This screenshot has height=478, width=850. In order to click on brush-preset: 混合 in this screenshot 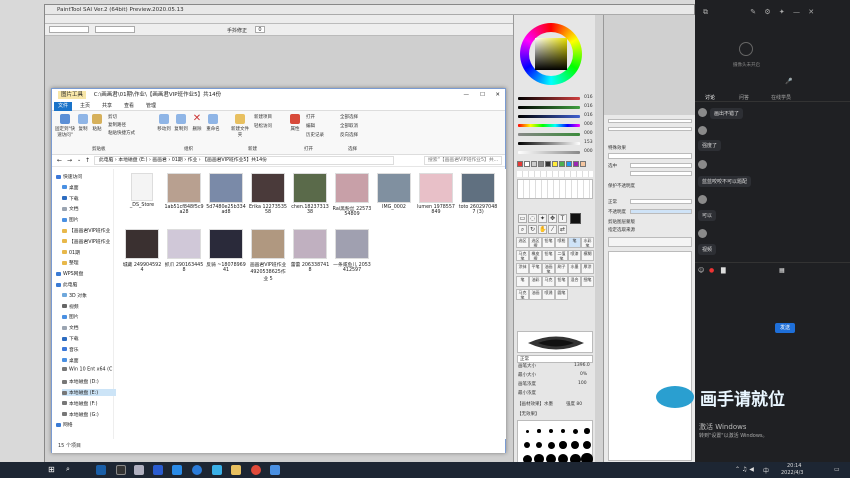, I will do `click(574, 281)`.